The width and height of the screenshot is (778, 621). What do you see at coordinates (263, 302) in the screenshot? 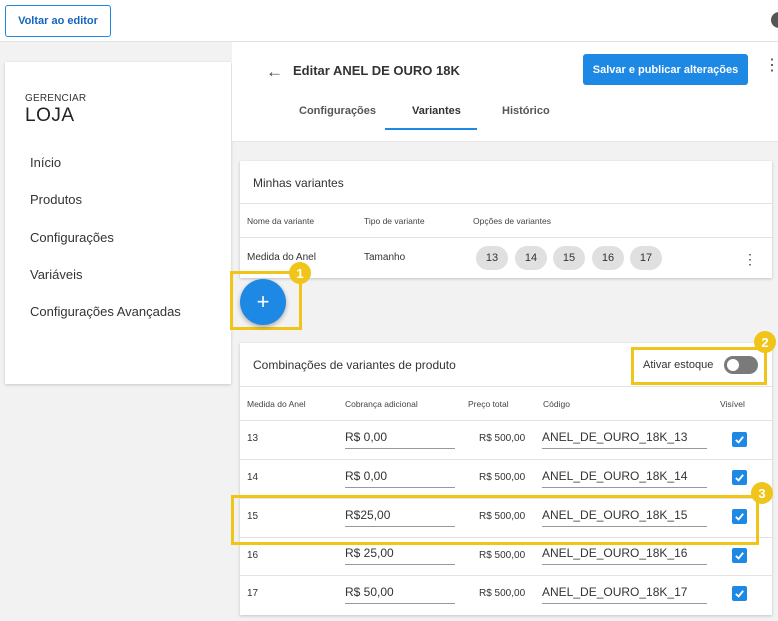
I see `add-variant-button: +` at bounding box center [263, 302].